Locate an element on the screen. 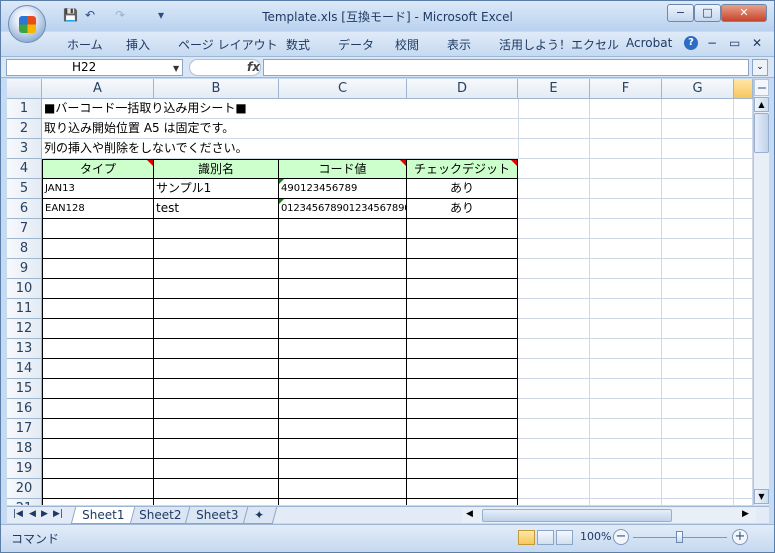 The height and width of the screenshot is (553, 775). row-header: 20 is located at coordinates (24, 489).